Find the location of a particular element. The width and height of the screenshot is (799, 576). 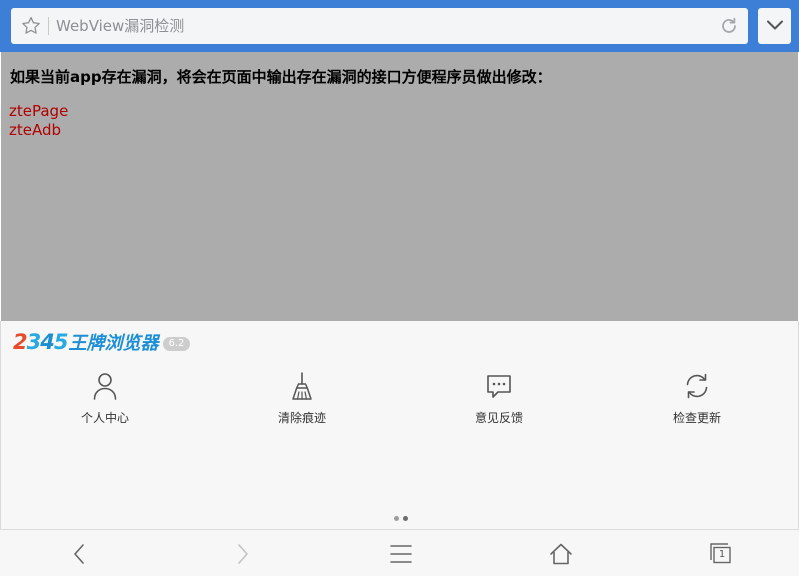

vulnerable-interface-list: ztePage zteAdb is located at coordinates (38, 121).